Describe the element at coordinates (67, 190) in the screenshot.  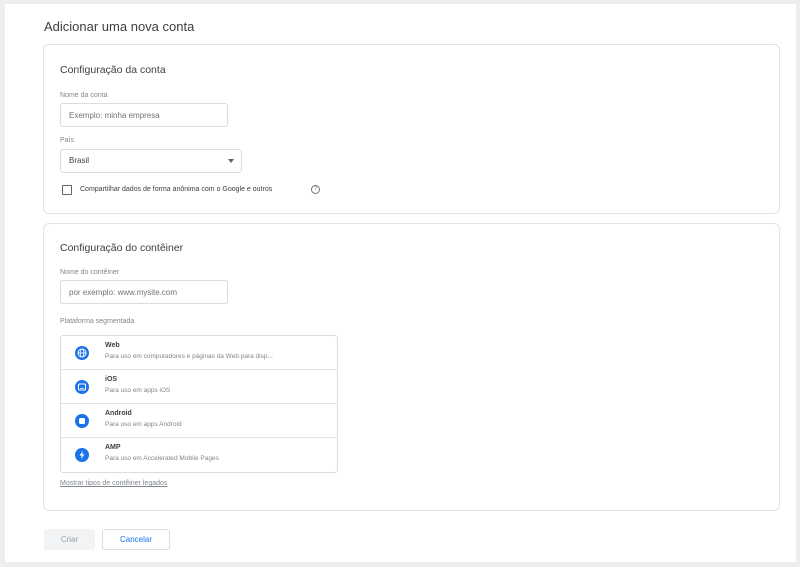
I see `share-data-checkbox` at that location.